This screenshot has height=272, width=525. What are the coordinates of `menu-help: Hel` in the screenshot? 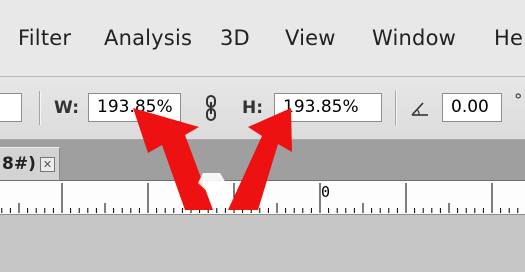 It's located at (509, 38).